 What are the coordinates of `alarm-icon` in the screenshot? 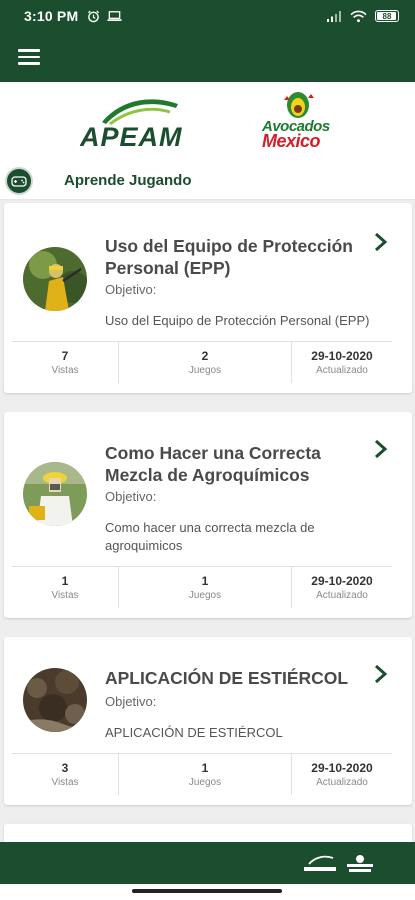 It's located at (94, 16).